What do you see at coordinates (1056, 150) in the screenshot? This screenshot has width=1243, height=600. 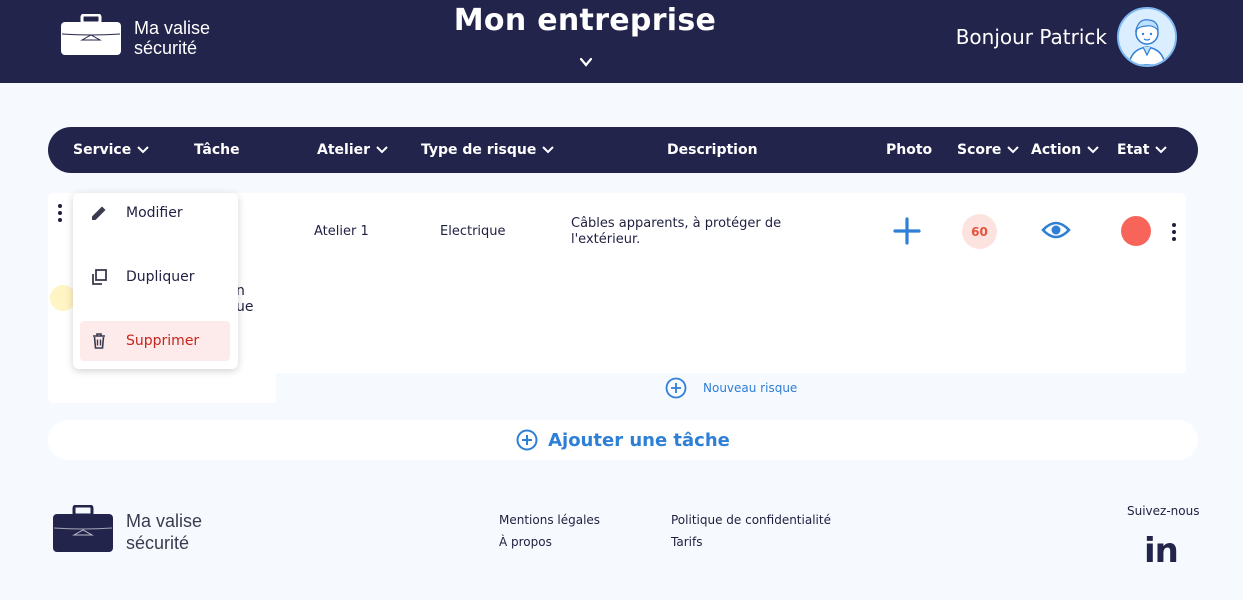 I see `column-label: Action` at bounding box center [1056, 150].